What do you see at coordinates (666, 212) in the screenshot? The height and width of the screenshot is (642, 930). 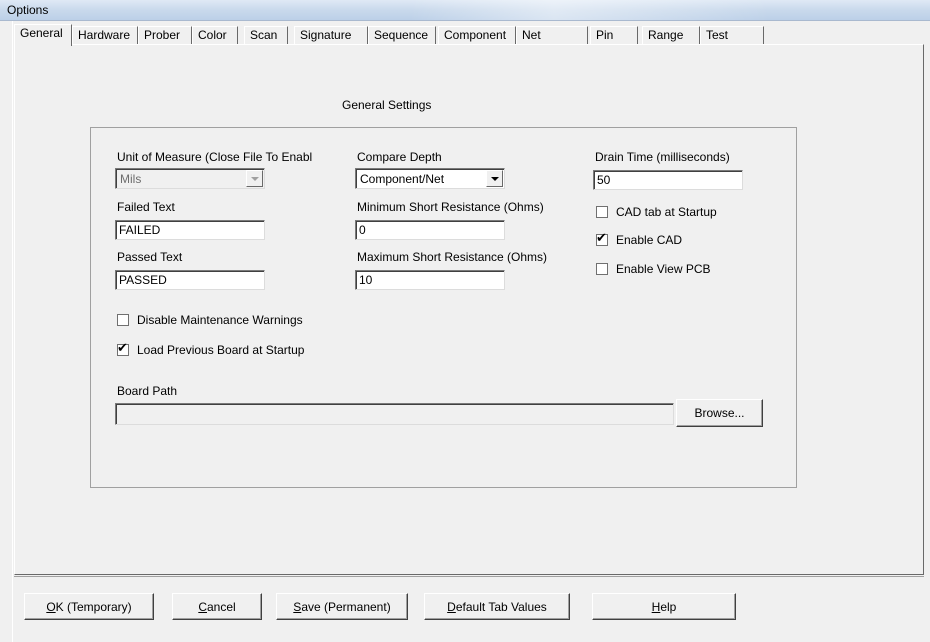 I see `cad-tab-startup-label: CAD tab at Startup` at bounding box center [666, 212].